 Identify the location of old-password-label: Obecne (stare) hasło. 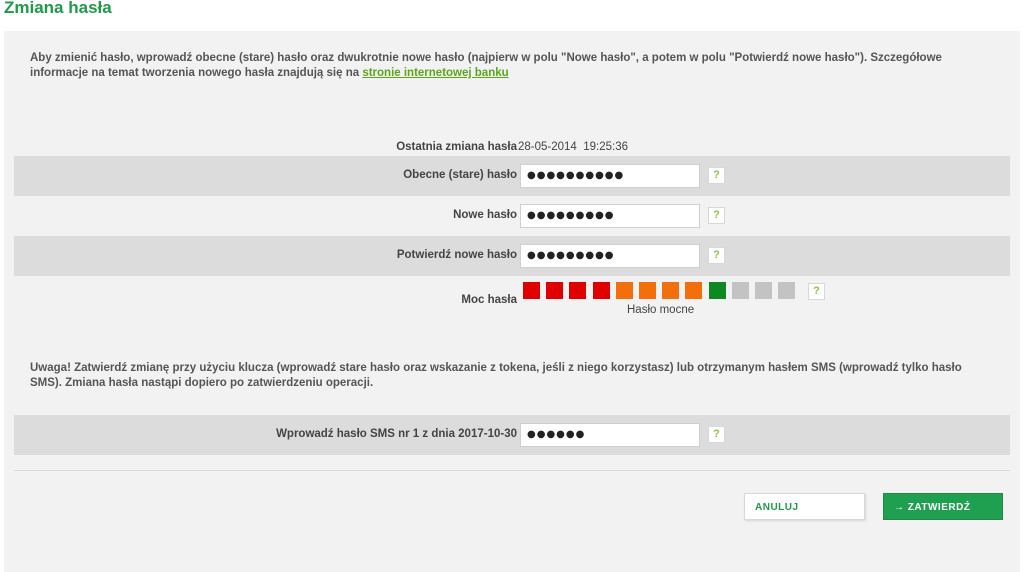
(460, 175).